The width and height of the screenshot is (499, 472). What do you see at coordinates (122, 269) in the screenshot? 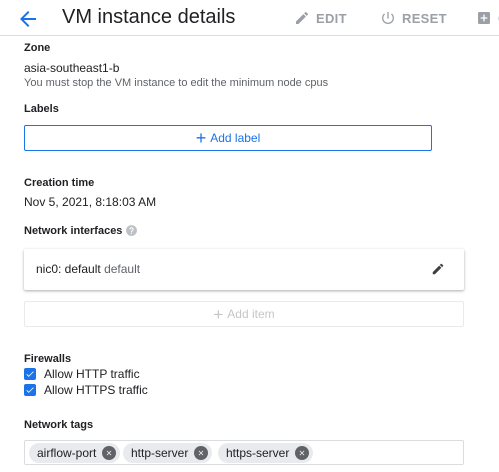
I see `nic-network: default` at bounding box center [122, 269].